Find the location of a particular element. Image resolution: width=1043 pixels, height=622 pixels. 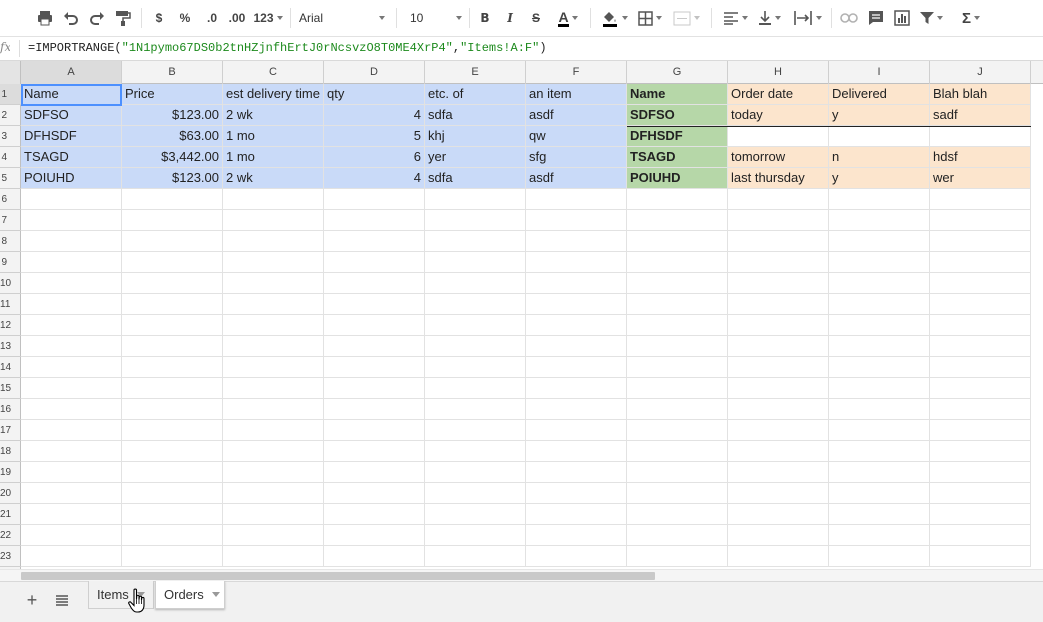

cell-a9 is located at coordinates (71, 262).